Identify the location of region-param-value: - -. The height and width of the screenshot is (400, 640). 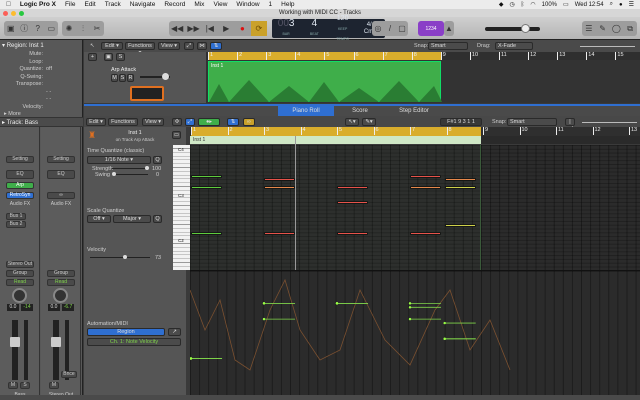
(48, 99).